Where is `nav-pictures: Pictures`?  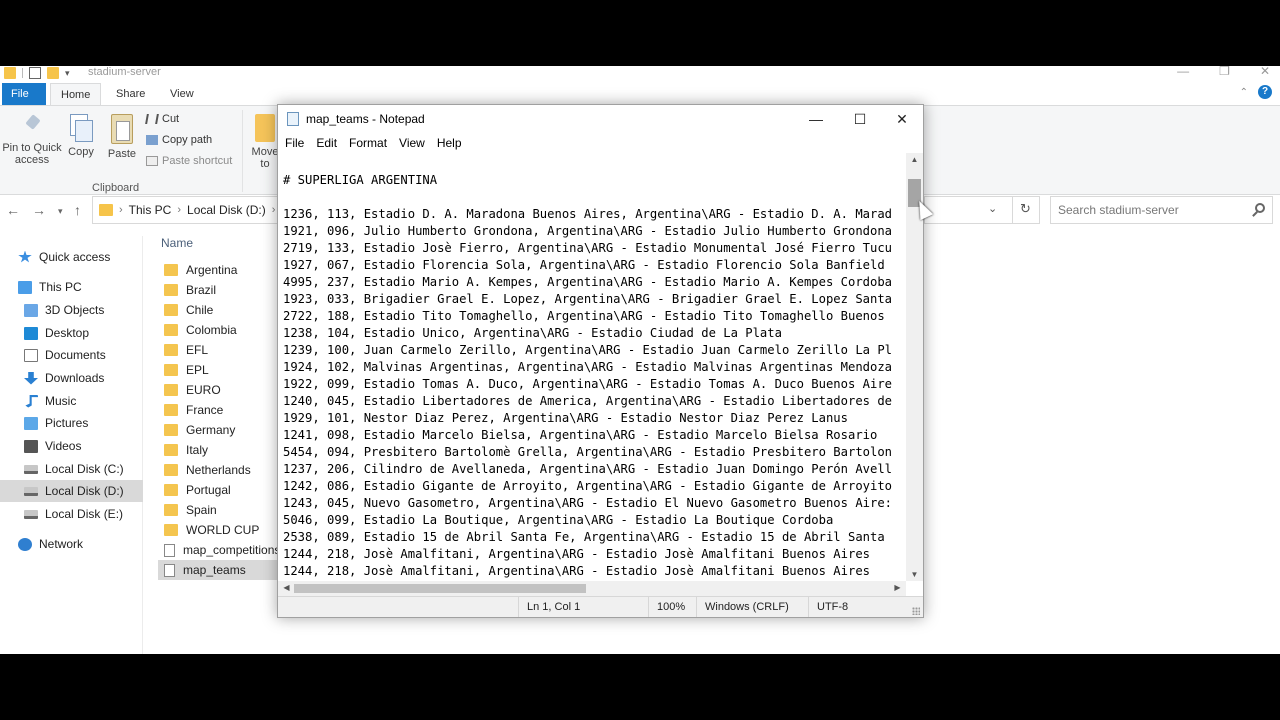
nav-pictures: Pictures is located at coordinates (71, 423).